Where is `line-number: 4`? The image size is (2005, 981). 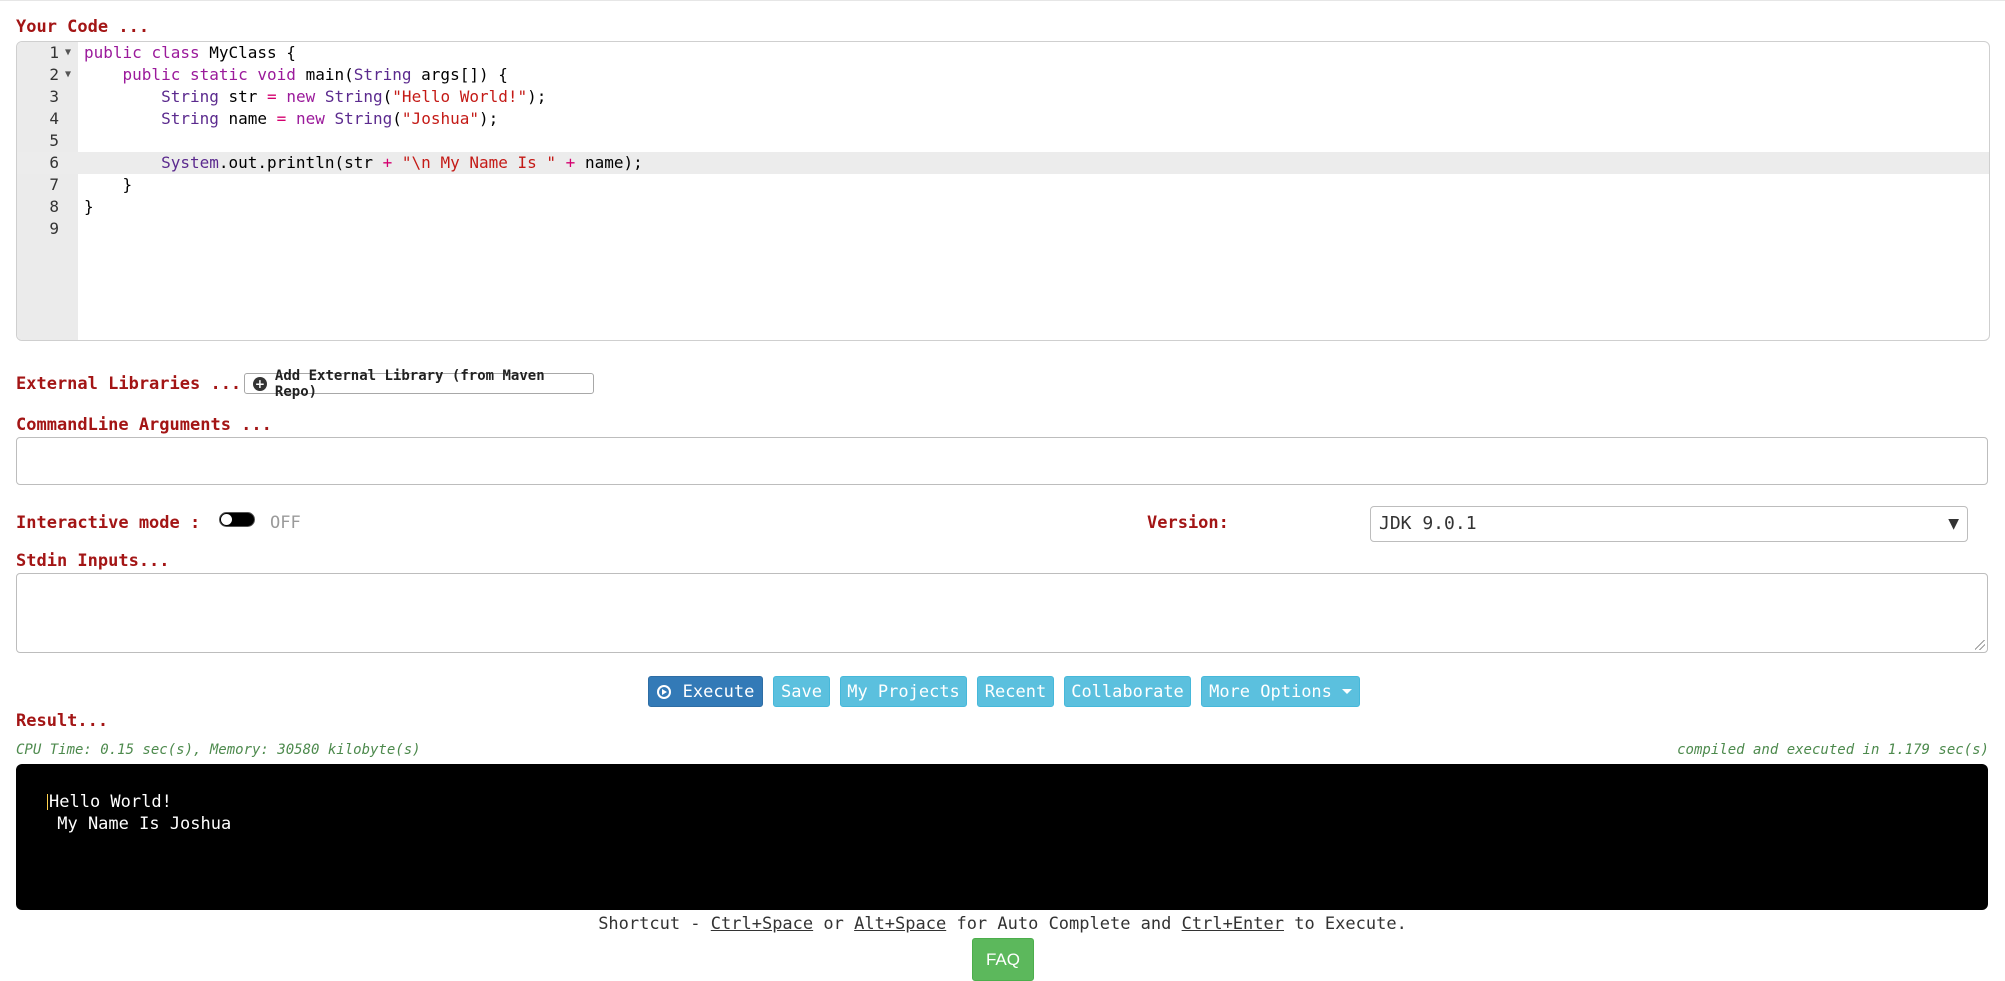 line-number: 4 is located at coordinates (54, 118).